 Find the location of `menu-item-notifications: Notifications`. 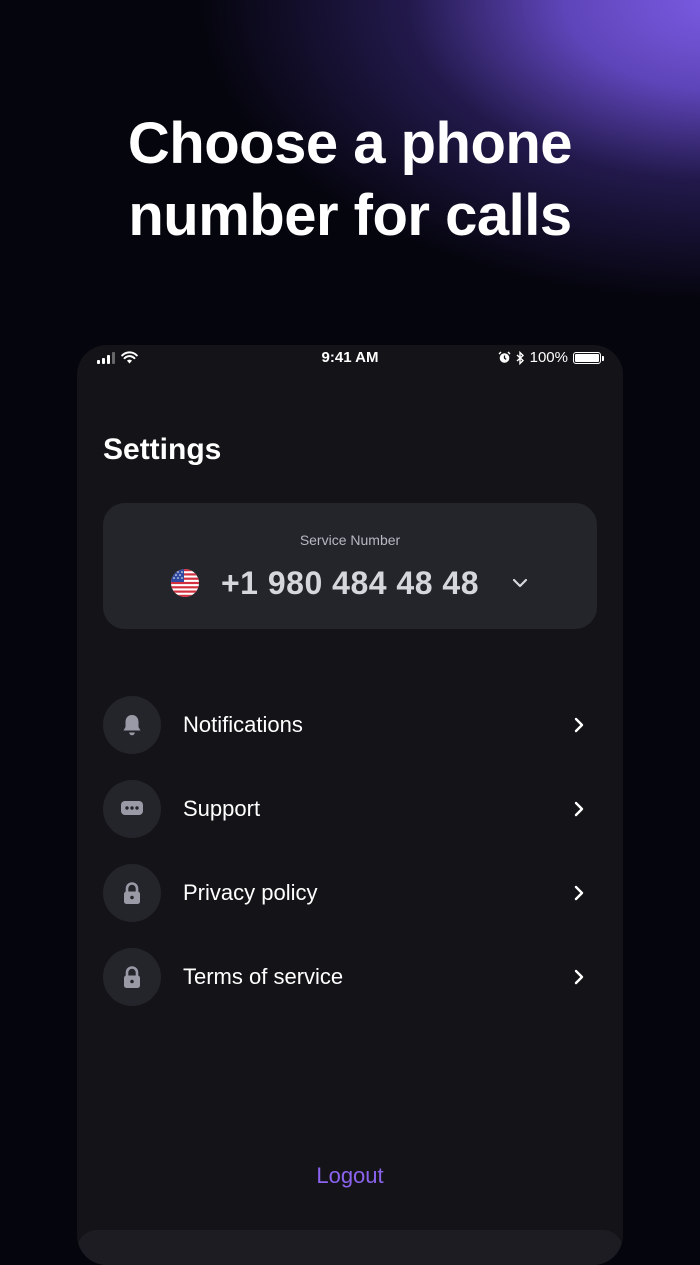

menu-item-notifications: Notifications is located at coordinates (350, 725).